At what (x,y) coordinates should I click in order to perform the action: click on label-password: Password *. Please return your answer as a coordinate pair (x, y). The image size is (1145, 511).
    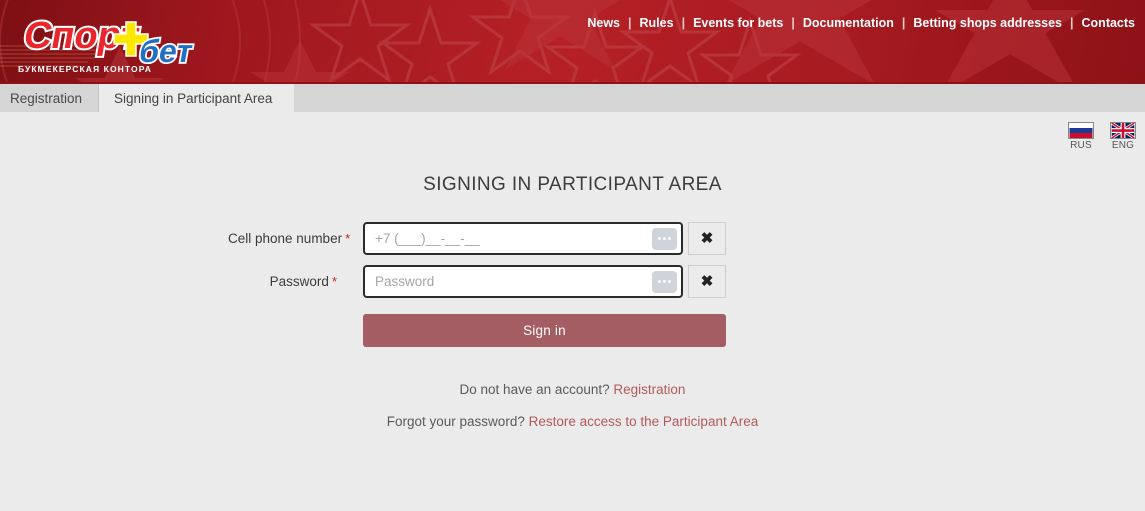
    Looking at the image, I should click on (295, 281).